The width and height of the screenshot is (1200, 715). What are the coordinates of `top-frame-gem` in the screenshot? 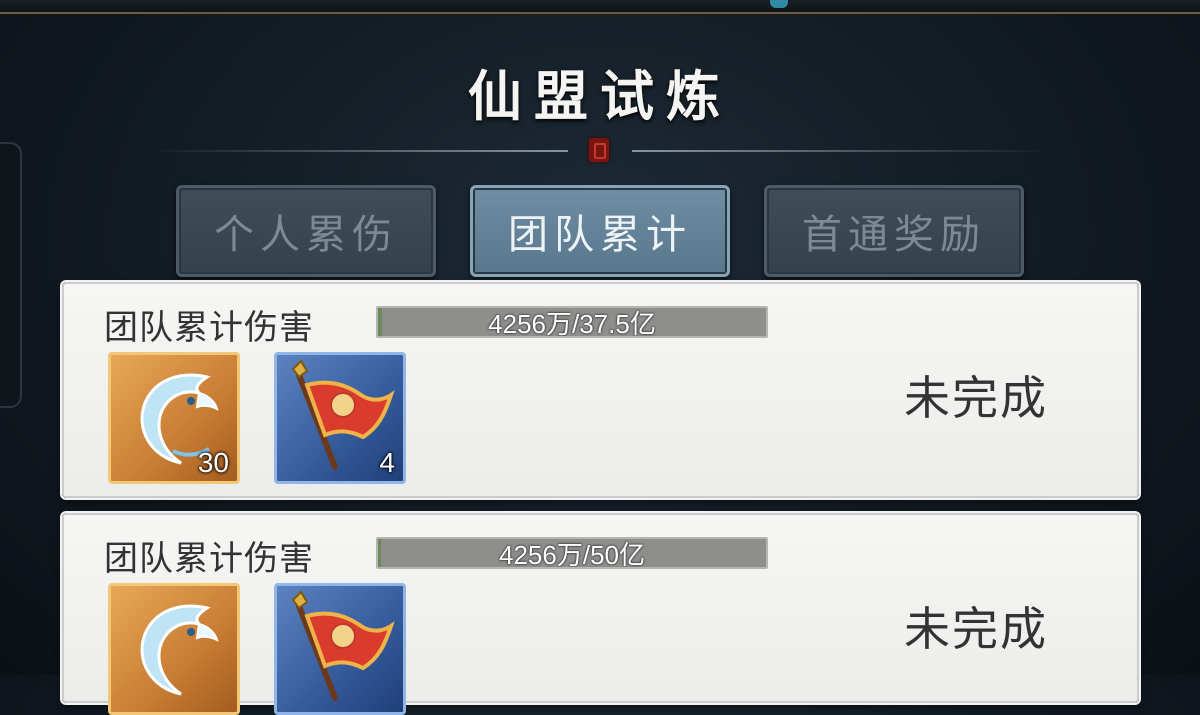 It's located at (779, 4).